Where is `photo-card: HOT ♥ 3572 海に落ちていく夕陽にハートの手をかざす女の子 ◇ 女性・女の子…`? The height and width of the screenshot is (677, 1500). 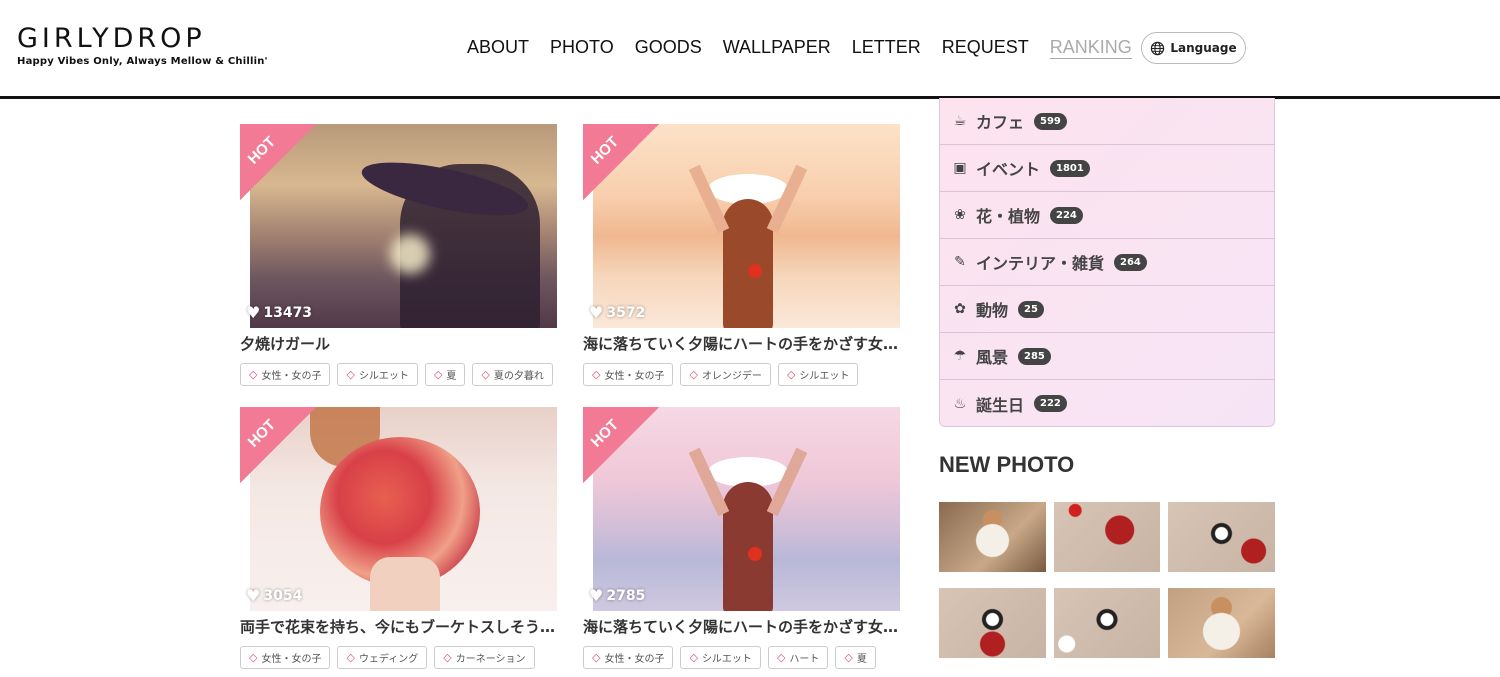
photo-card: HOT ♥ 3572 海に落ちていく夕陽にハートの手をかざす女の子 ◇ 女性・女の子… is located at coordinates (746, 255).